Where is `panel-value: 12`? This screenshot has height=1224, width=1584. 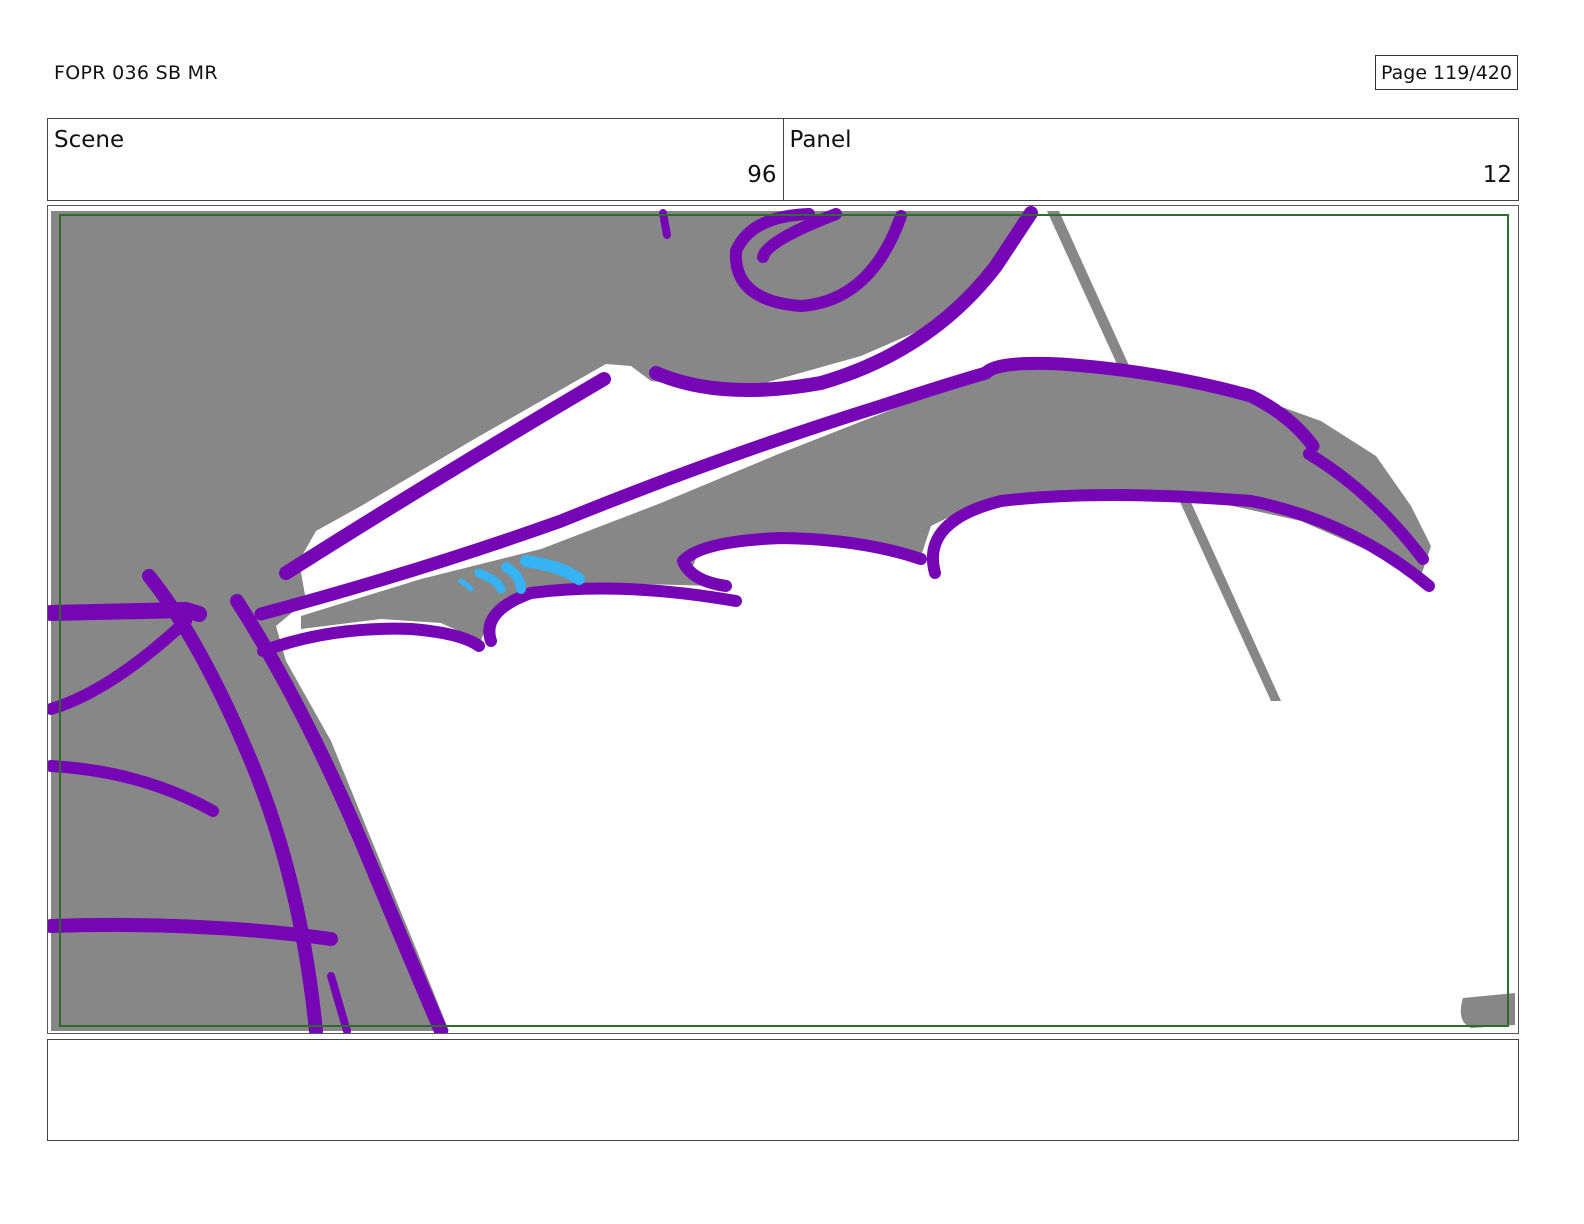 panel-value: 12 is located at coordinates (1497, 175).